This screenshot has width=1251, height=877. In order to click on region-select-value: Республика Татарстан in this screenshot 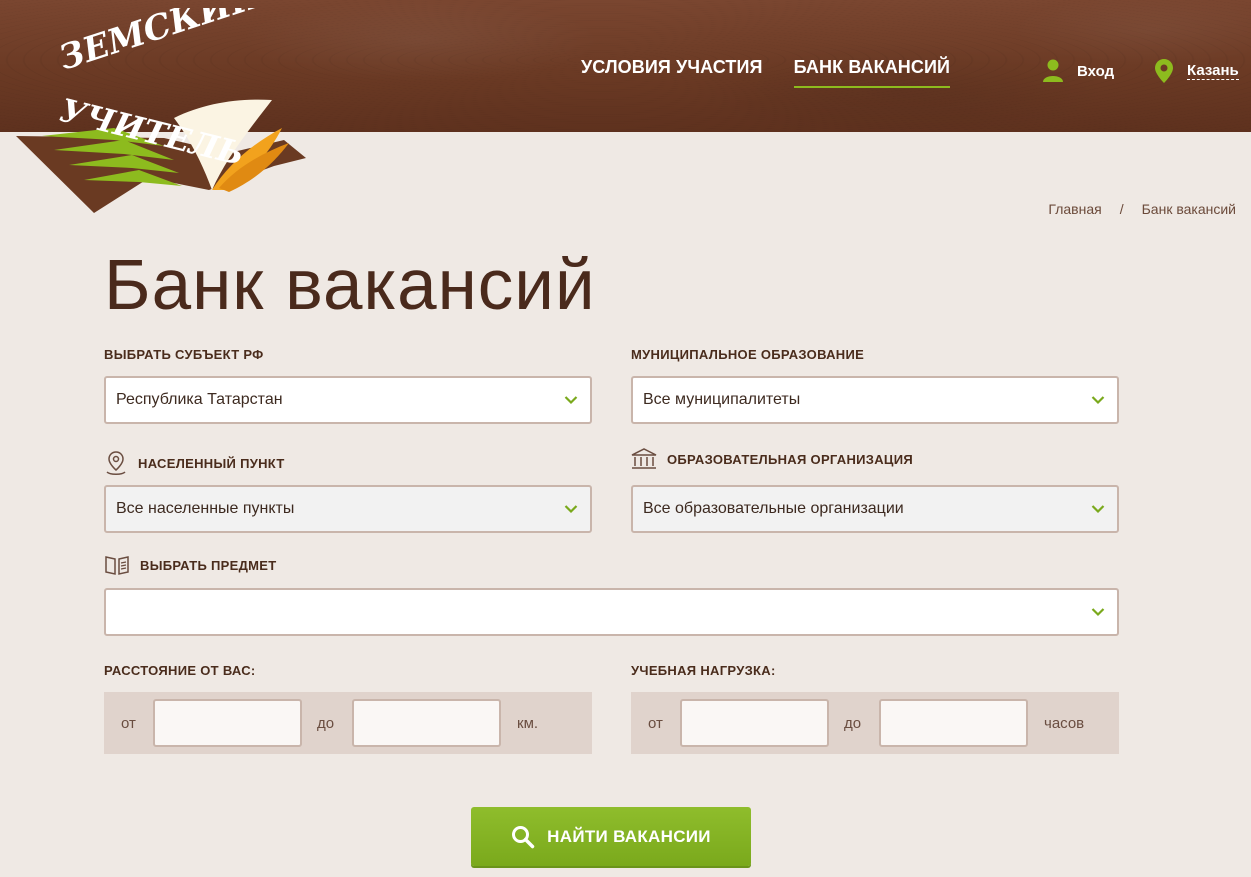, I will do `click(199, 399)`.